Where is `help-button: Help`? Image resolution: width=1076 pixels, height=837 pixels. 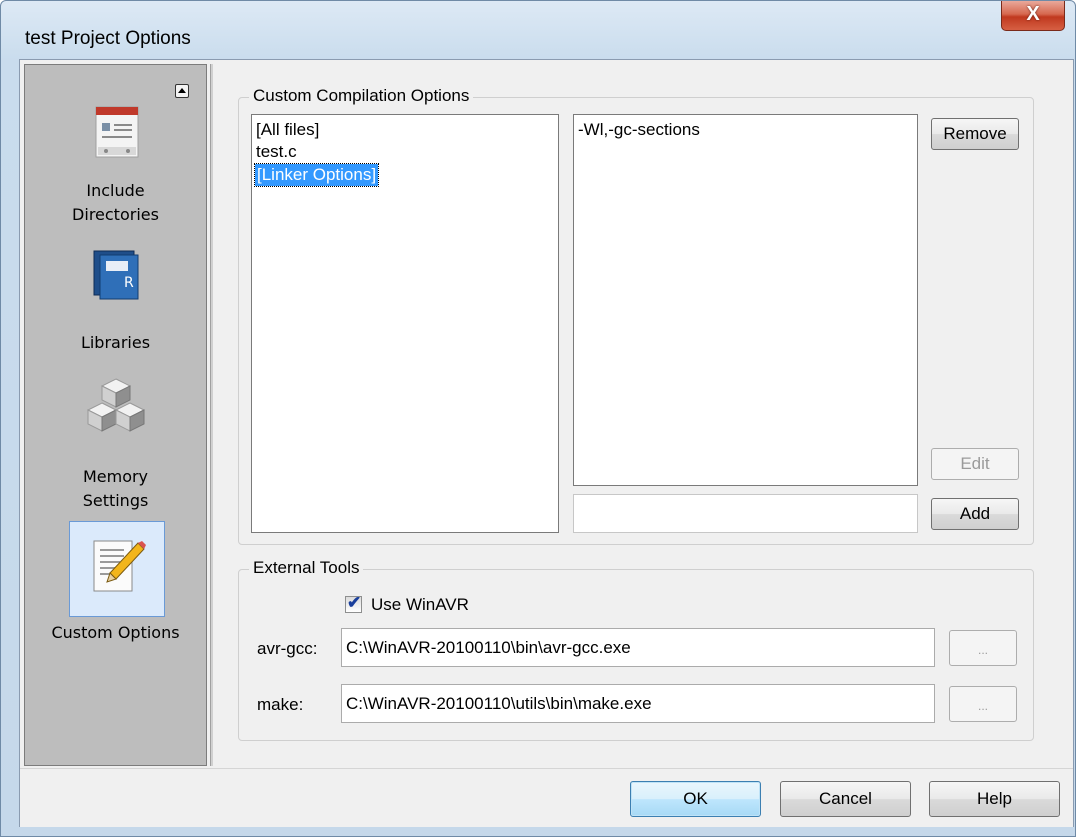
help-button: Help is located at coordinates (994, 799).